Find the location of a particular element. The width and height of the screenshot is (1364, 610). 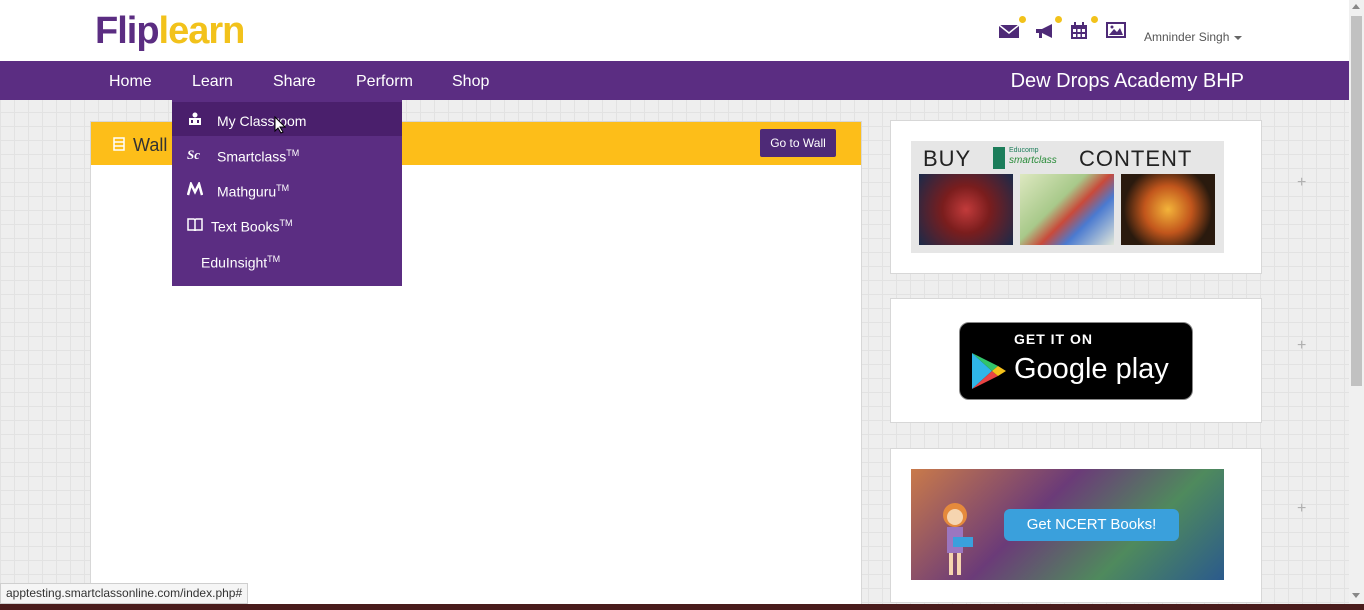

anatomy-image is located at coordinates (966, 209).